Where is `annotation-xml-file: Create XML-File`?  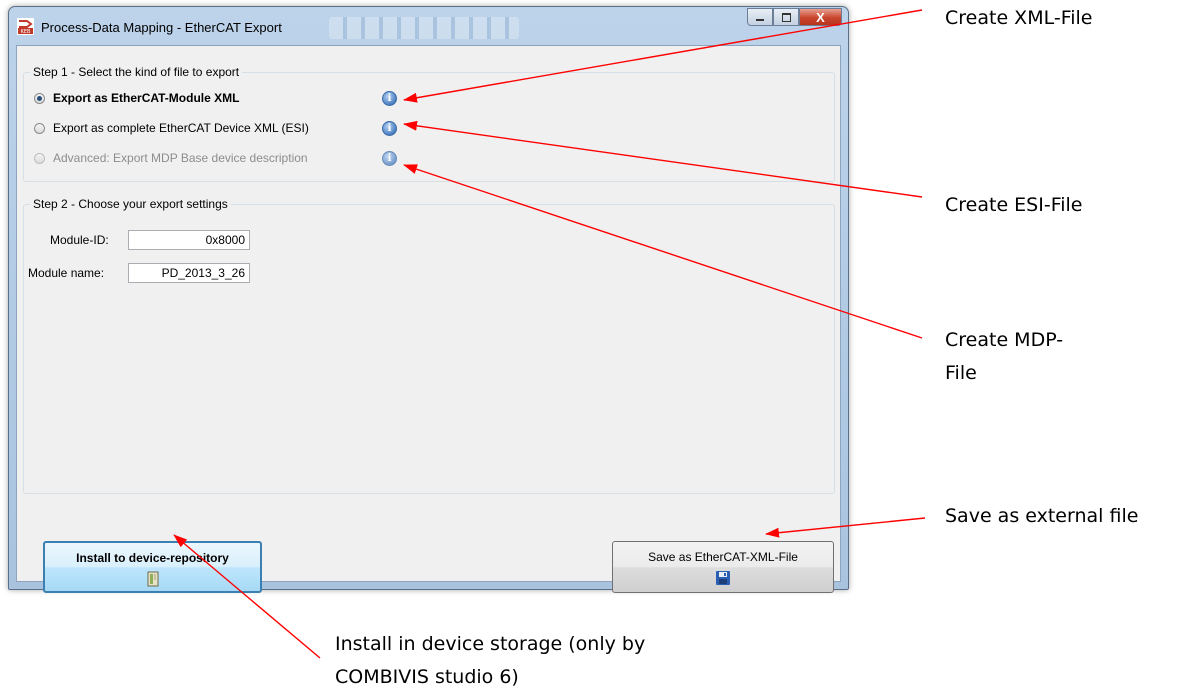 annotation-xml-file: Create XML-File is located at coordinates (1019, 18).